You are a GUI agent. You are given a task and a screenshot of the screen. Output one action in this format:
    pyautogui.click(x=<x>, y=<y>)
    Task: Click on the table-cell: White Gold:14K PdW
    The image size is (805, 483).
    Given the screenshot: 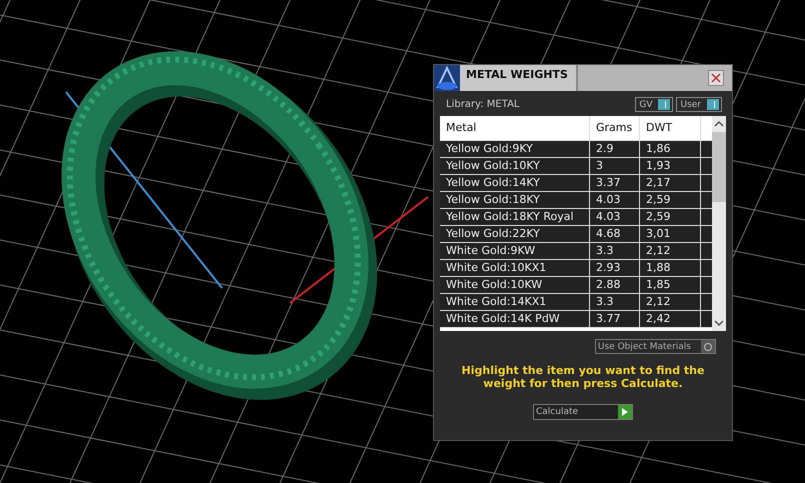 What is the action you would take?
    pyautogui.click(x=515, y=319)
    